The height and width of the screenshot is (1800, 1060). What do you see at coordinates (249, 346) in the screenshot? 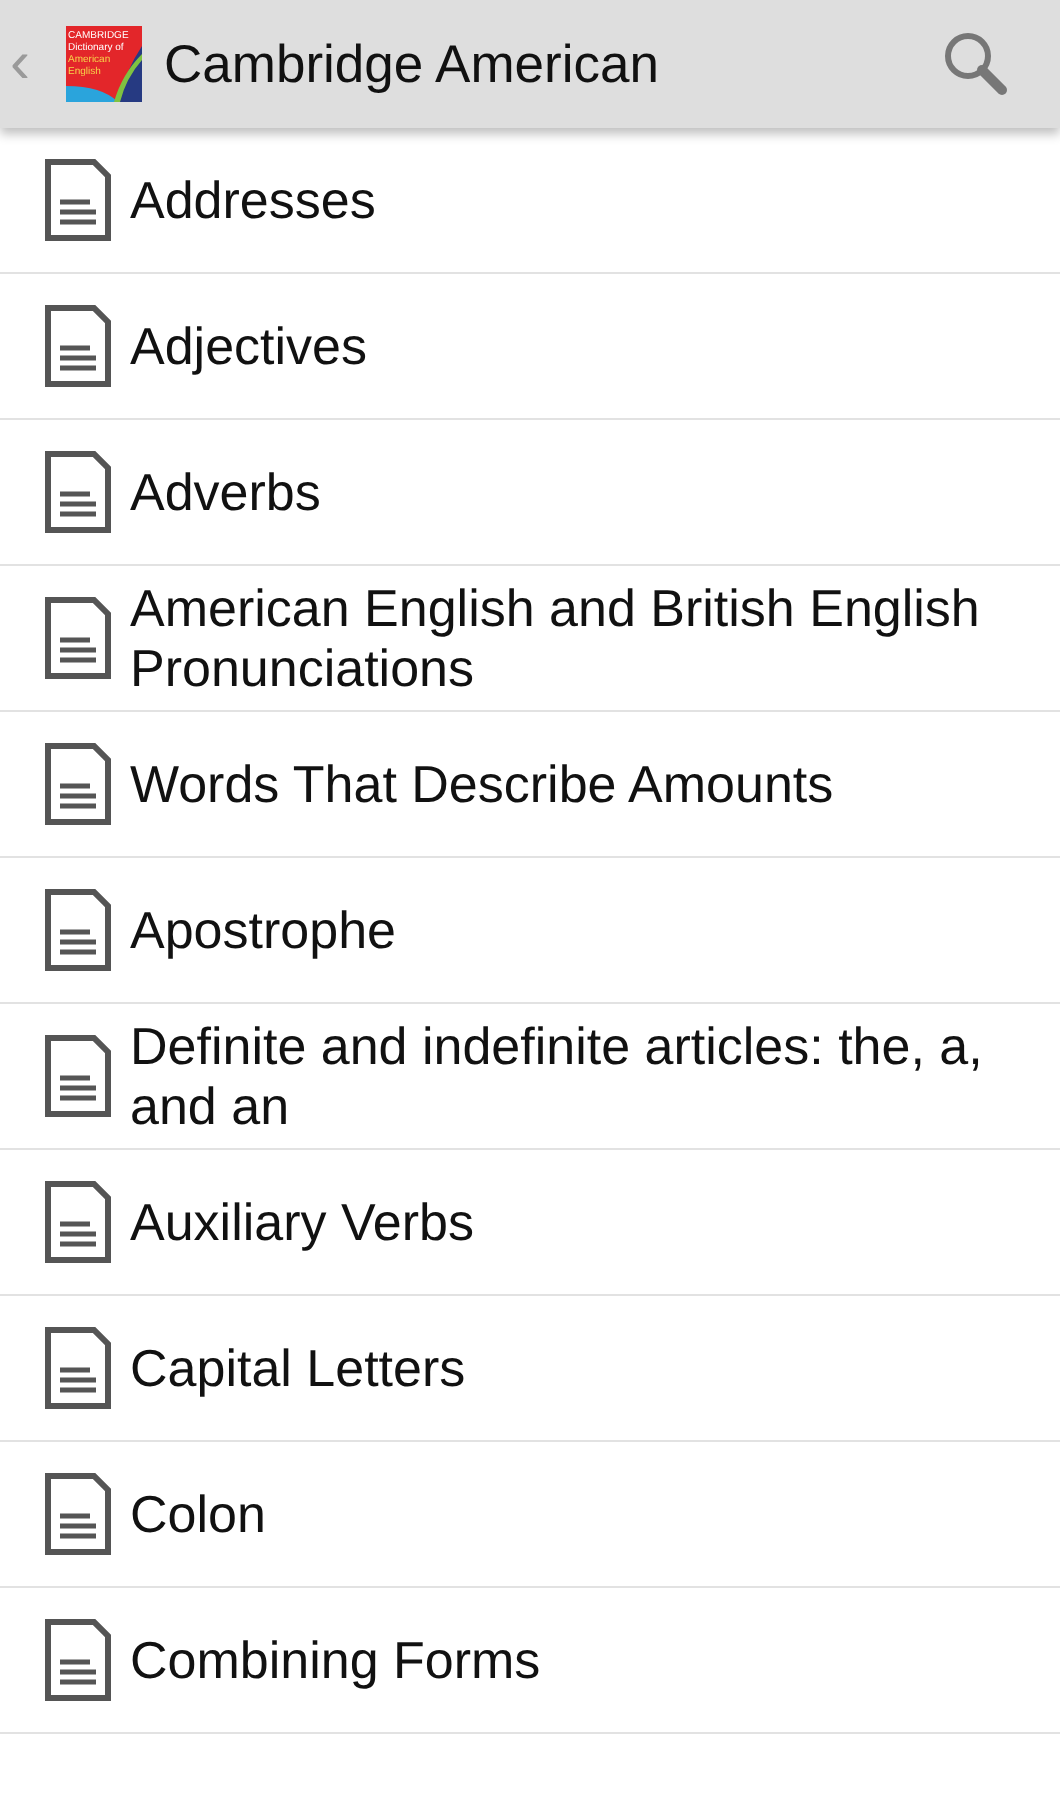
I see `topic-label: Adjectives` at bounding box center [249, 346].